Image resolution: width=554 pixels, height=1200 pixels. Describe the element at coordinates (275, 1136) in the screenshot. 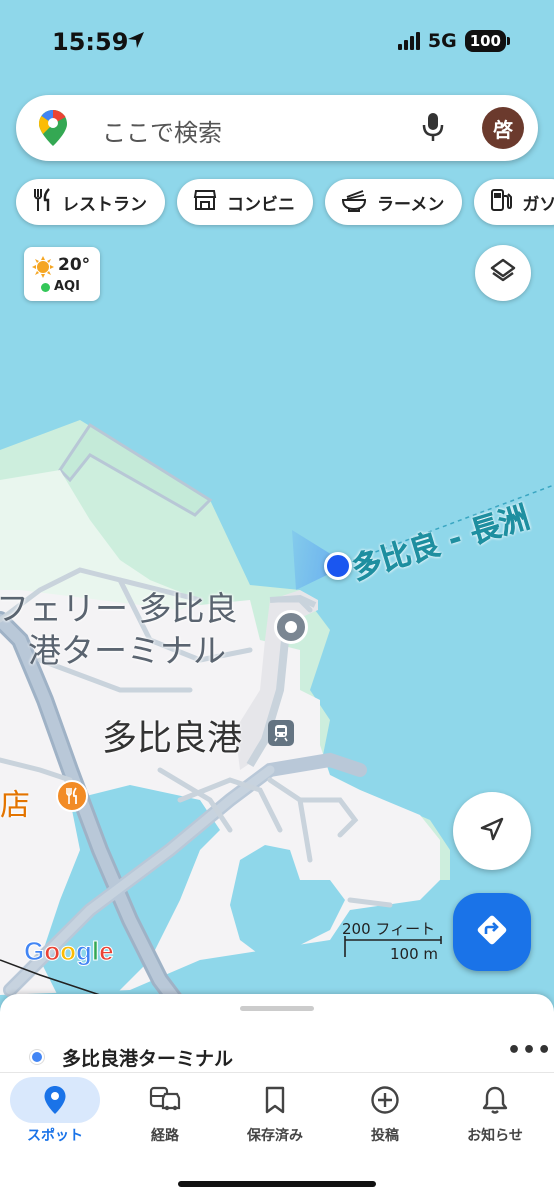

I see `nav-label: 保存済み` at that location.